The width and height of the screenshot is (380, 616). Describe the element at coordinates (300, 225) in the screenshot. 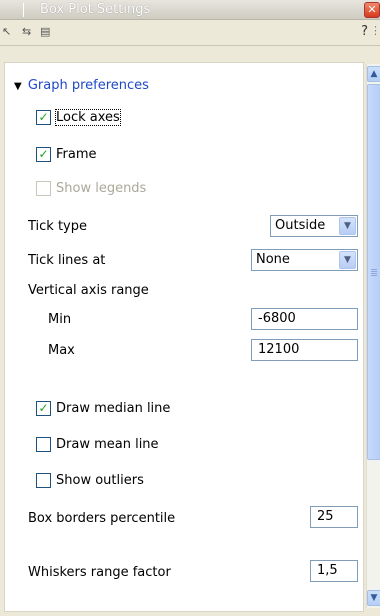

I see `tick-type-value: Outside` at that location.